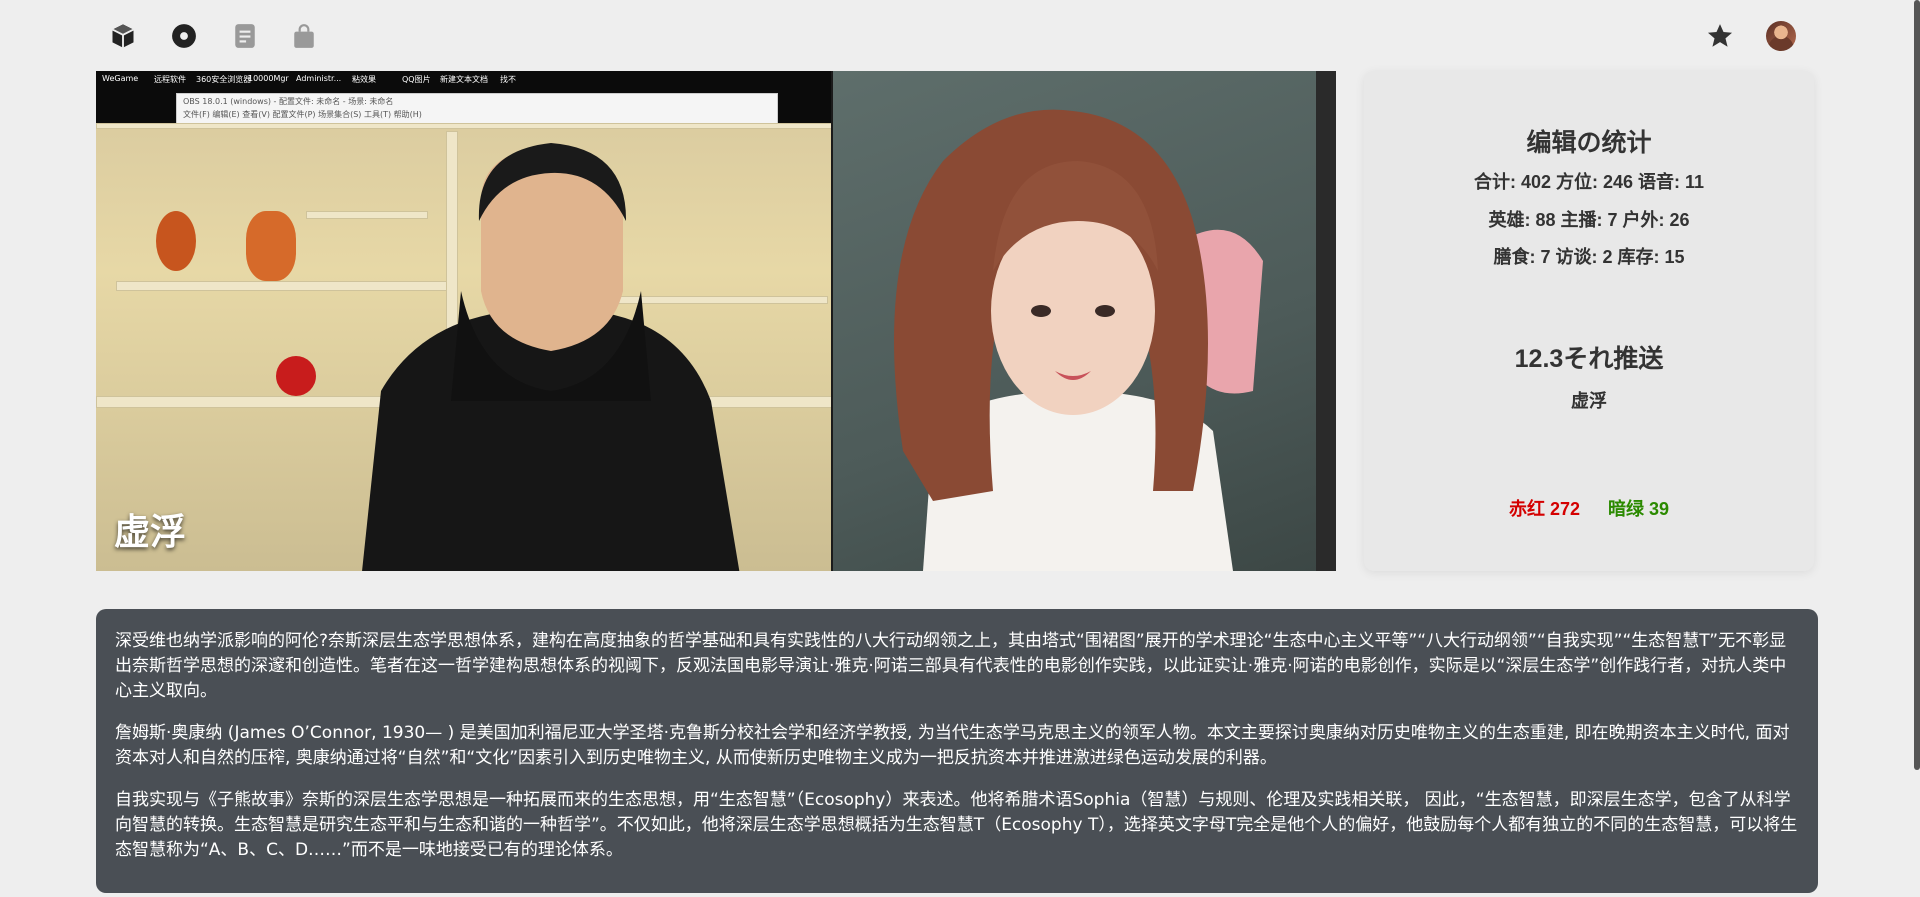  I want to click on top-nav, so click(960, 36).